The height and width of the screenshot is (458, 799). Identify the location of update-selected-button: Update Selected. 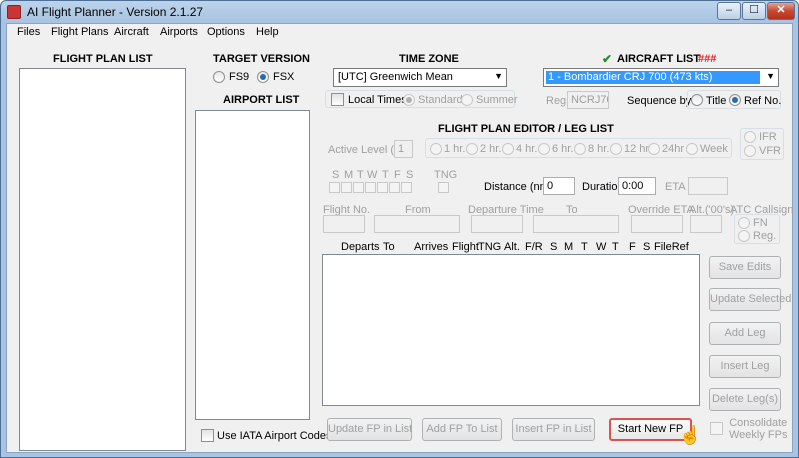
(750, 299).